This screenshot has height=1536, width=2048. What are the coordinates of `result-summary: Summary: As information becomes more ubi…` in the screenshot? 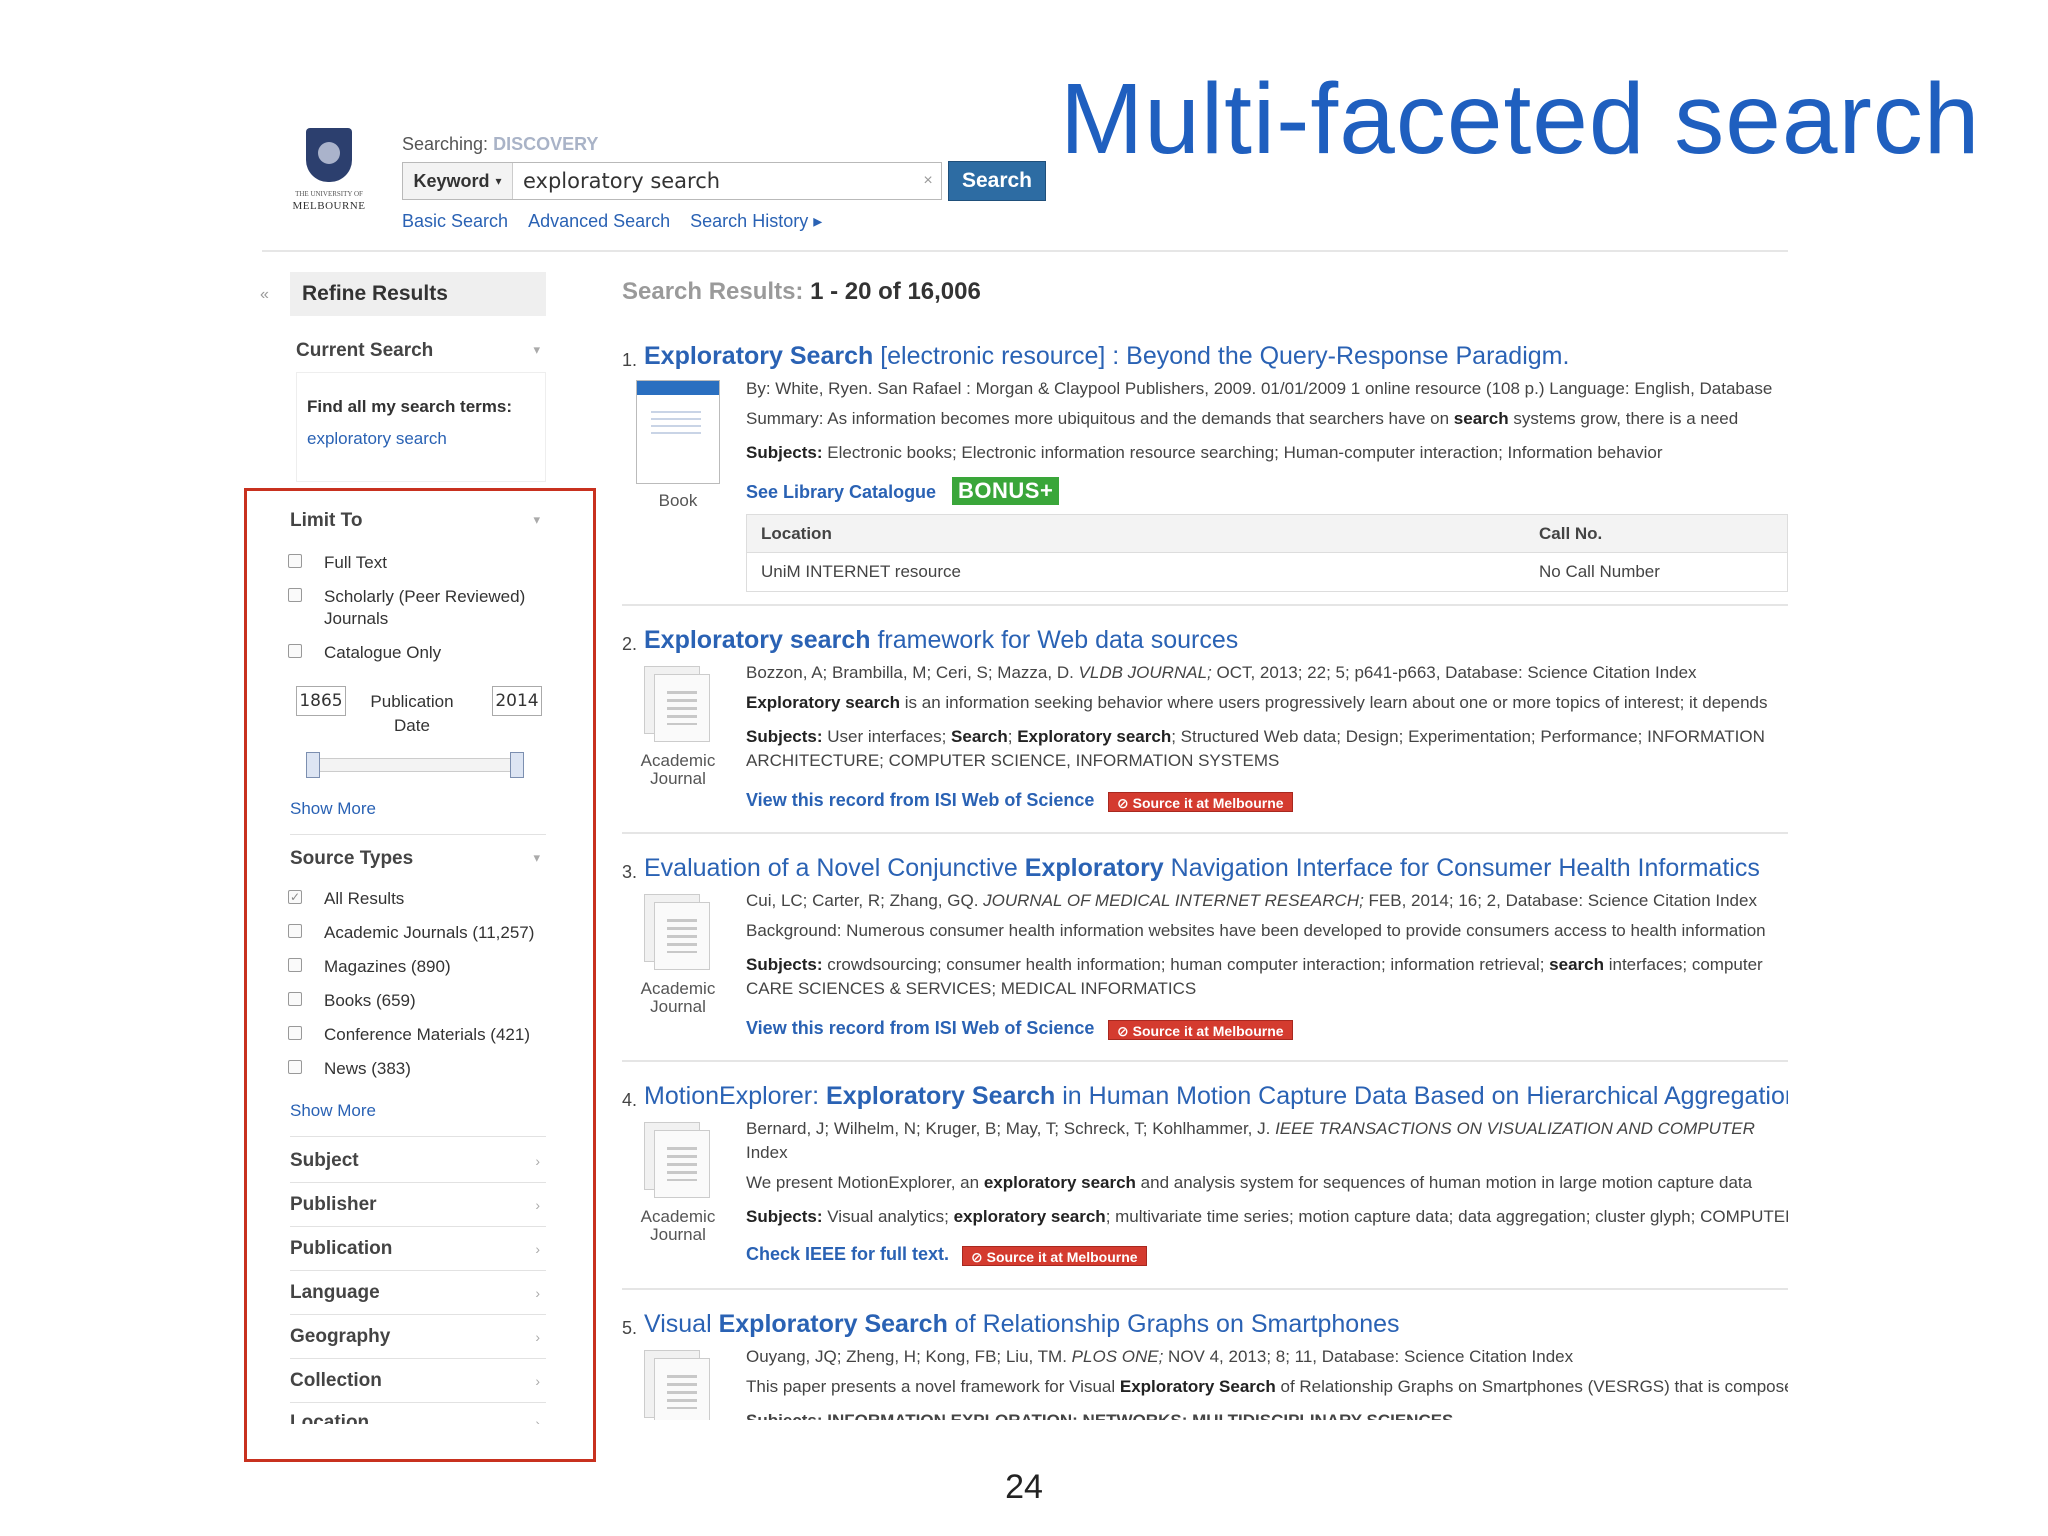 It's located at (1242, 418).